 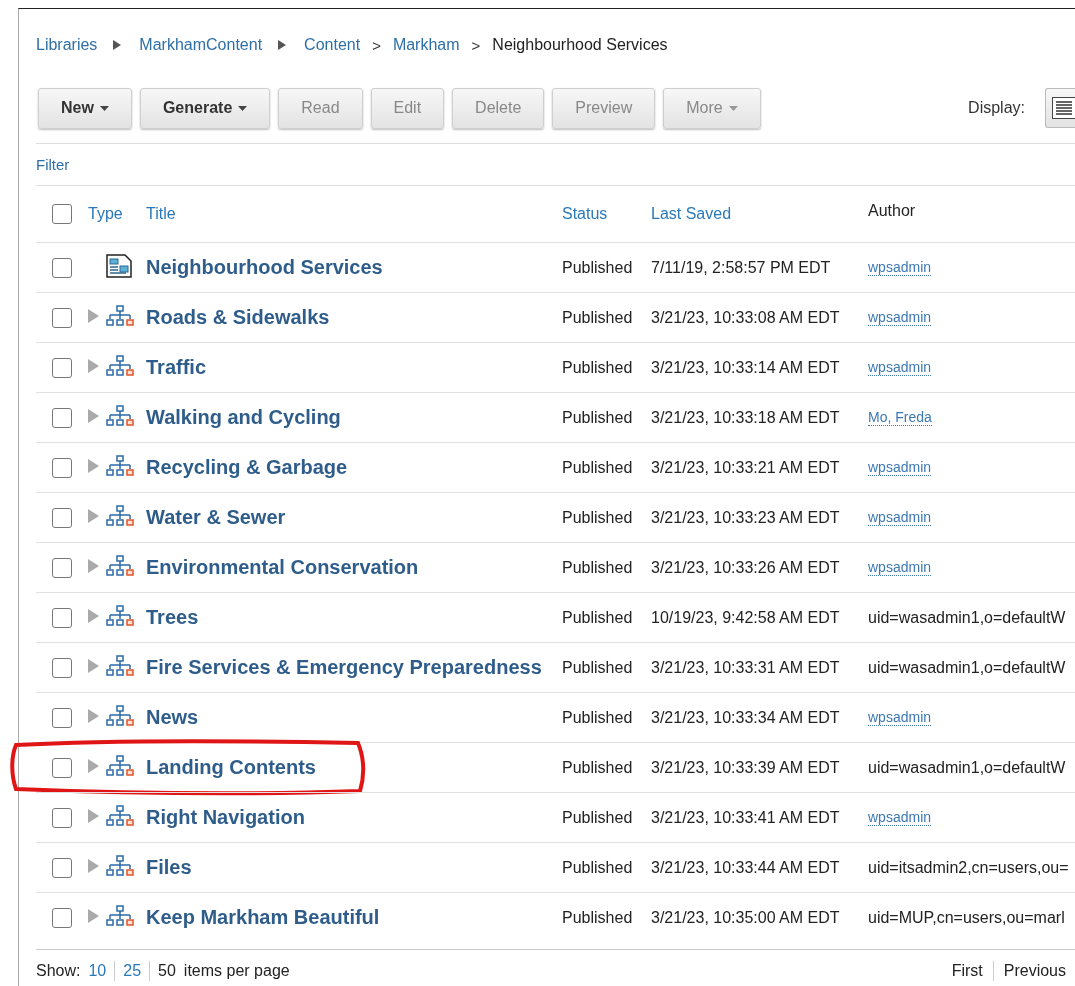 I want to click on toolbar-button: New, so click(x=85, y=108).